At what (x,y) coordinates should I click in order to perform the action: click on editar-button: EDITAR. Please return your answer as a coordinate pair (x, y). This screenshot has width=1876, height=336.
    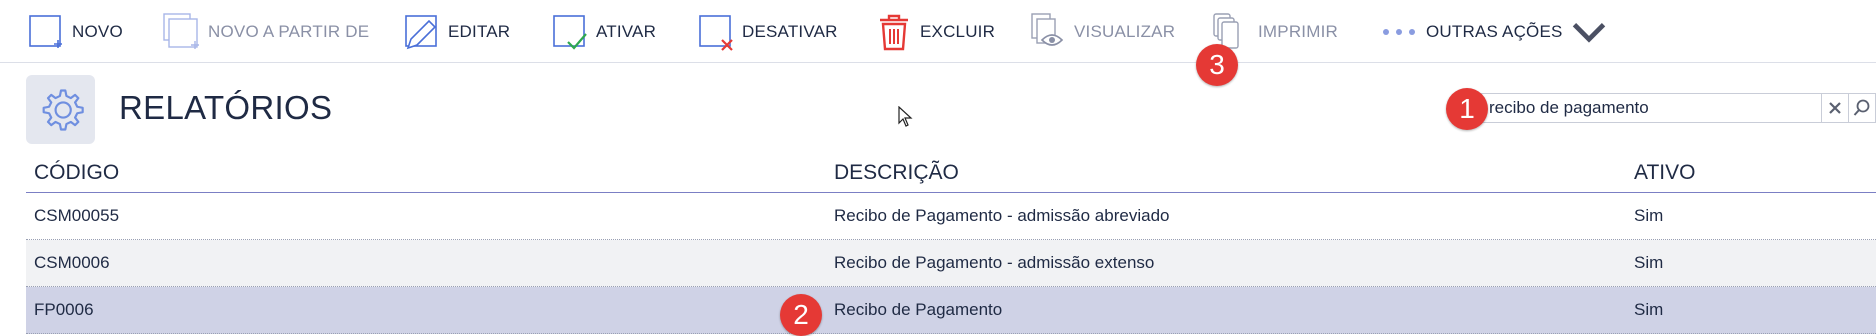
    Looking at the image, I should click on (456, 32).